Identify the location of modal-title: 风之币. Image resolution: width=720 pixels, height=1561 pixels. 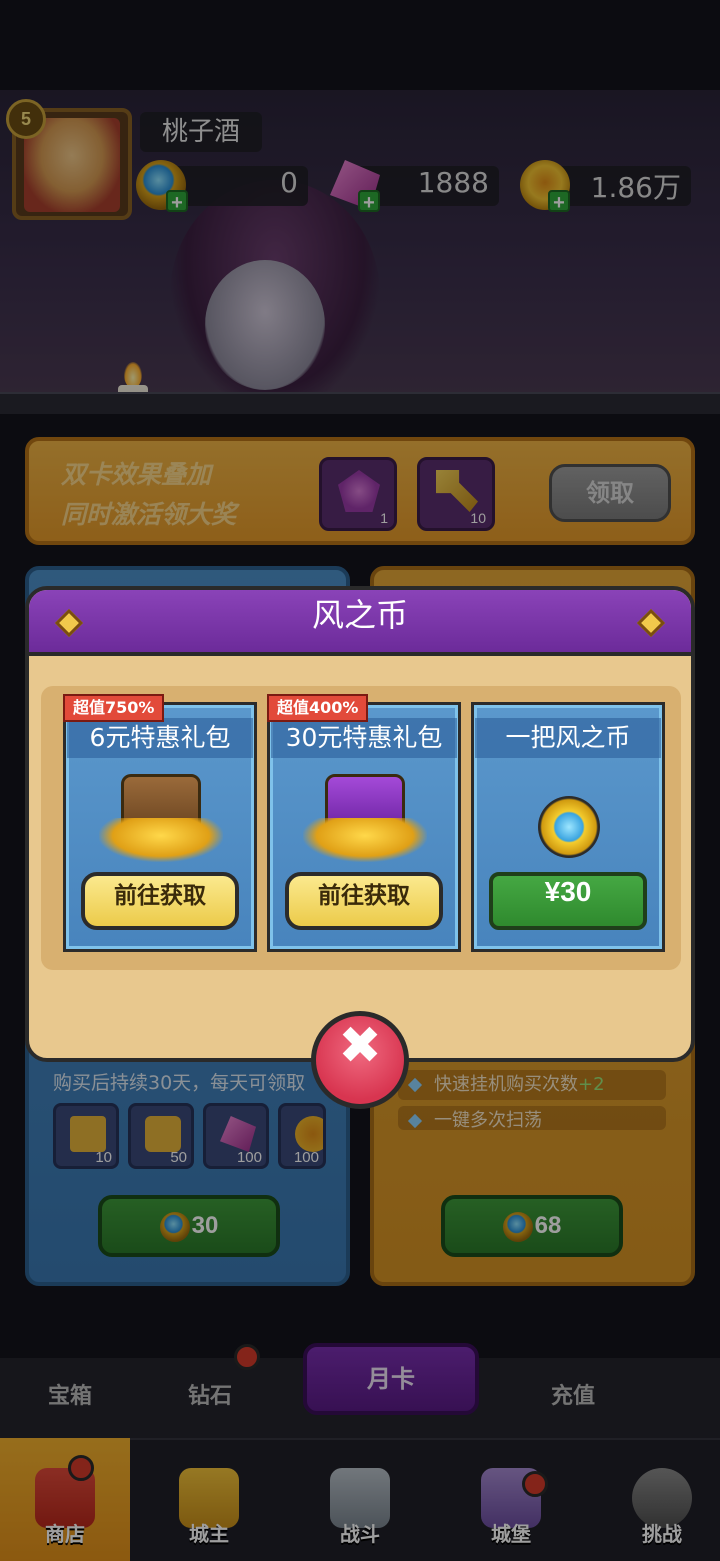
(359, 615).